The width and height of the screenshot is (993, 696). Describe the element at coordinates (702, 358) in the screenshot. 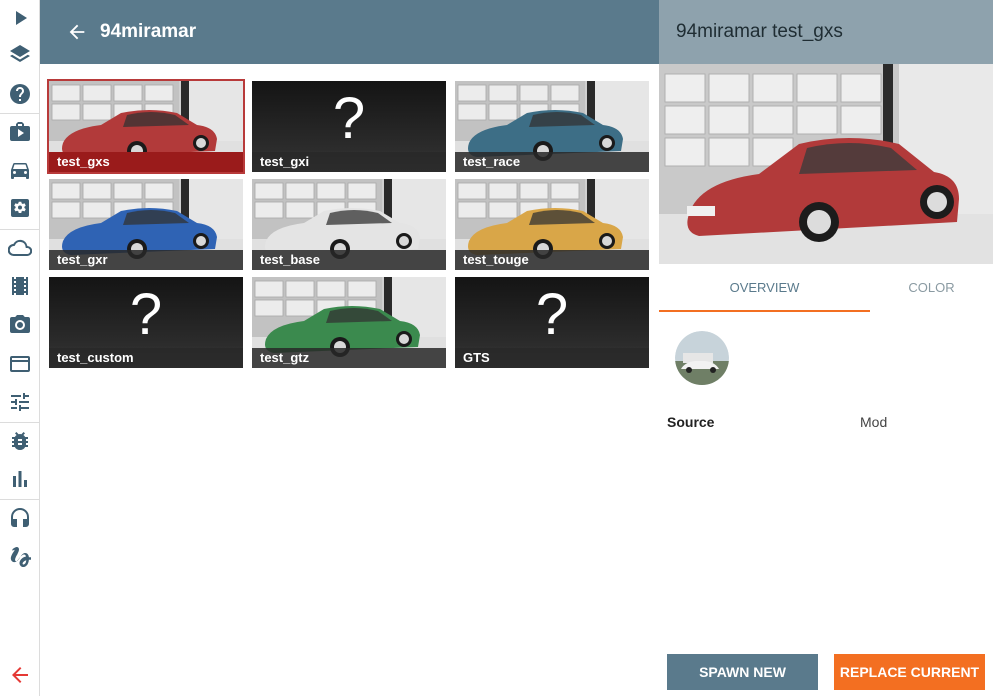

I see `mod-thumbnail` at that location.